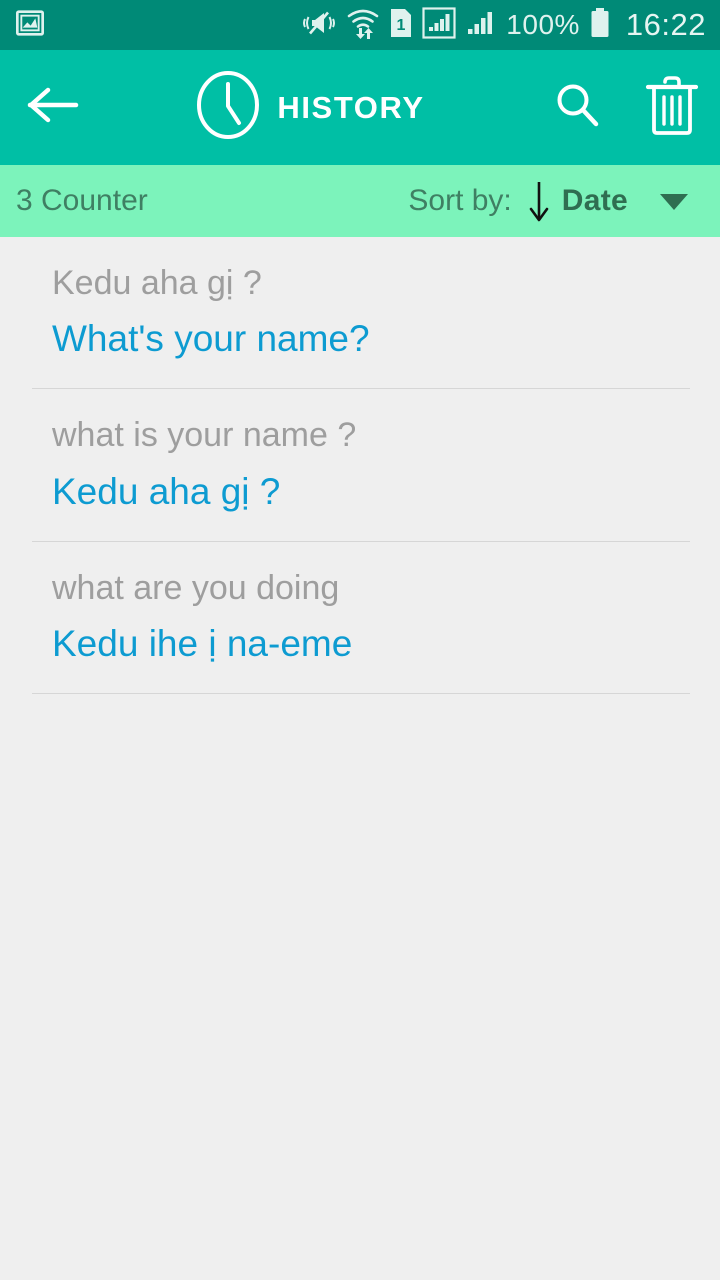 This screenshot has width=720, height=1280. Describe the element at coordinates (665, 24) in the screenshot. I see `status-bar-clock: 16:22` at that location.